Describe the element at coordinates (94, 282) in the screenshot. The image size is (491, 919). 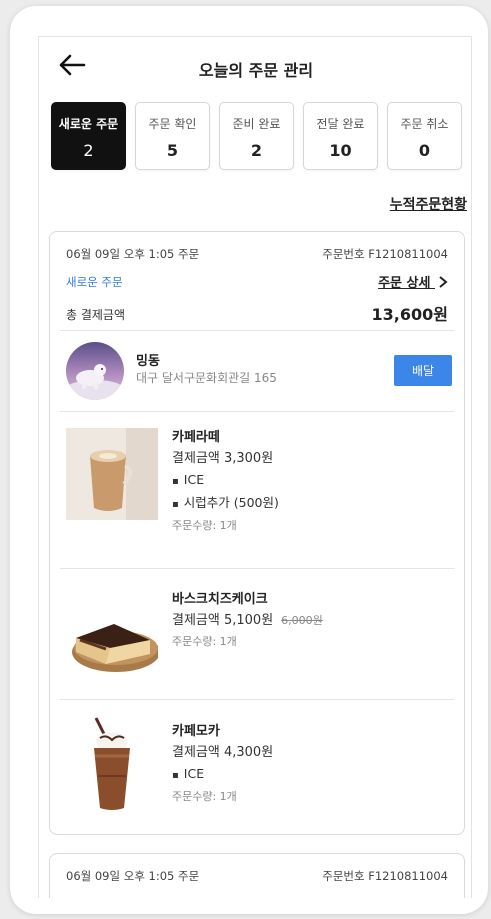
I see `order-status: 새로운 주문` at that location.